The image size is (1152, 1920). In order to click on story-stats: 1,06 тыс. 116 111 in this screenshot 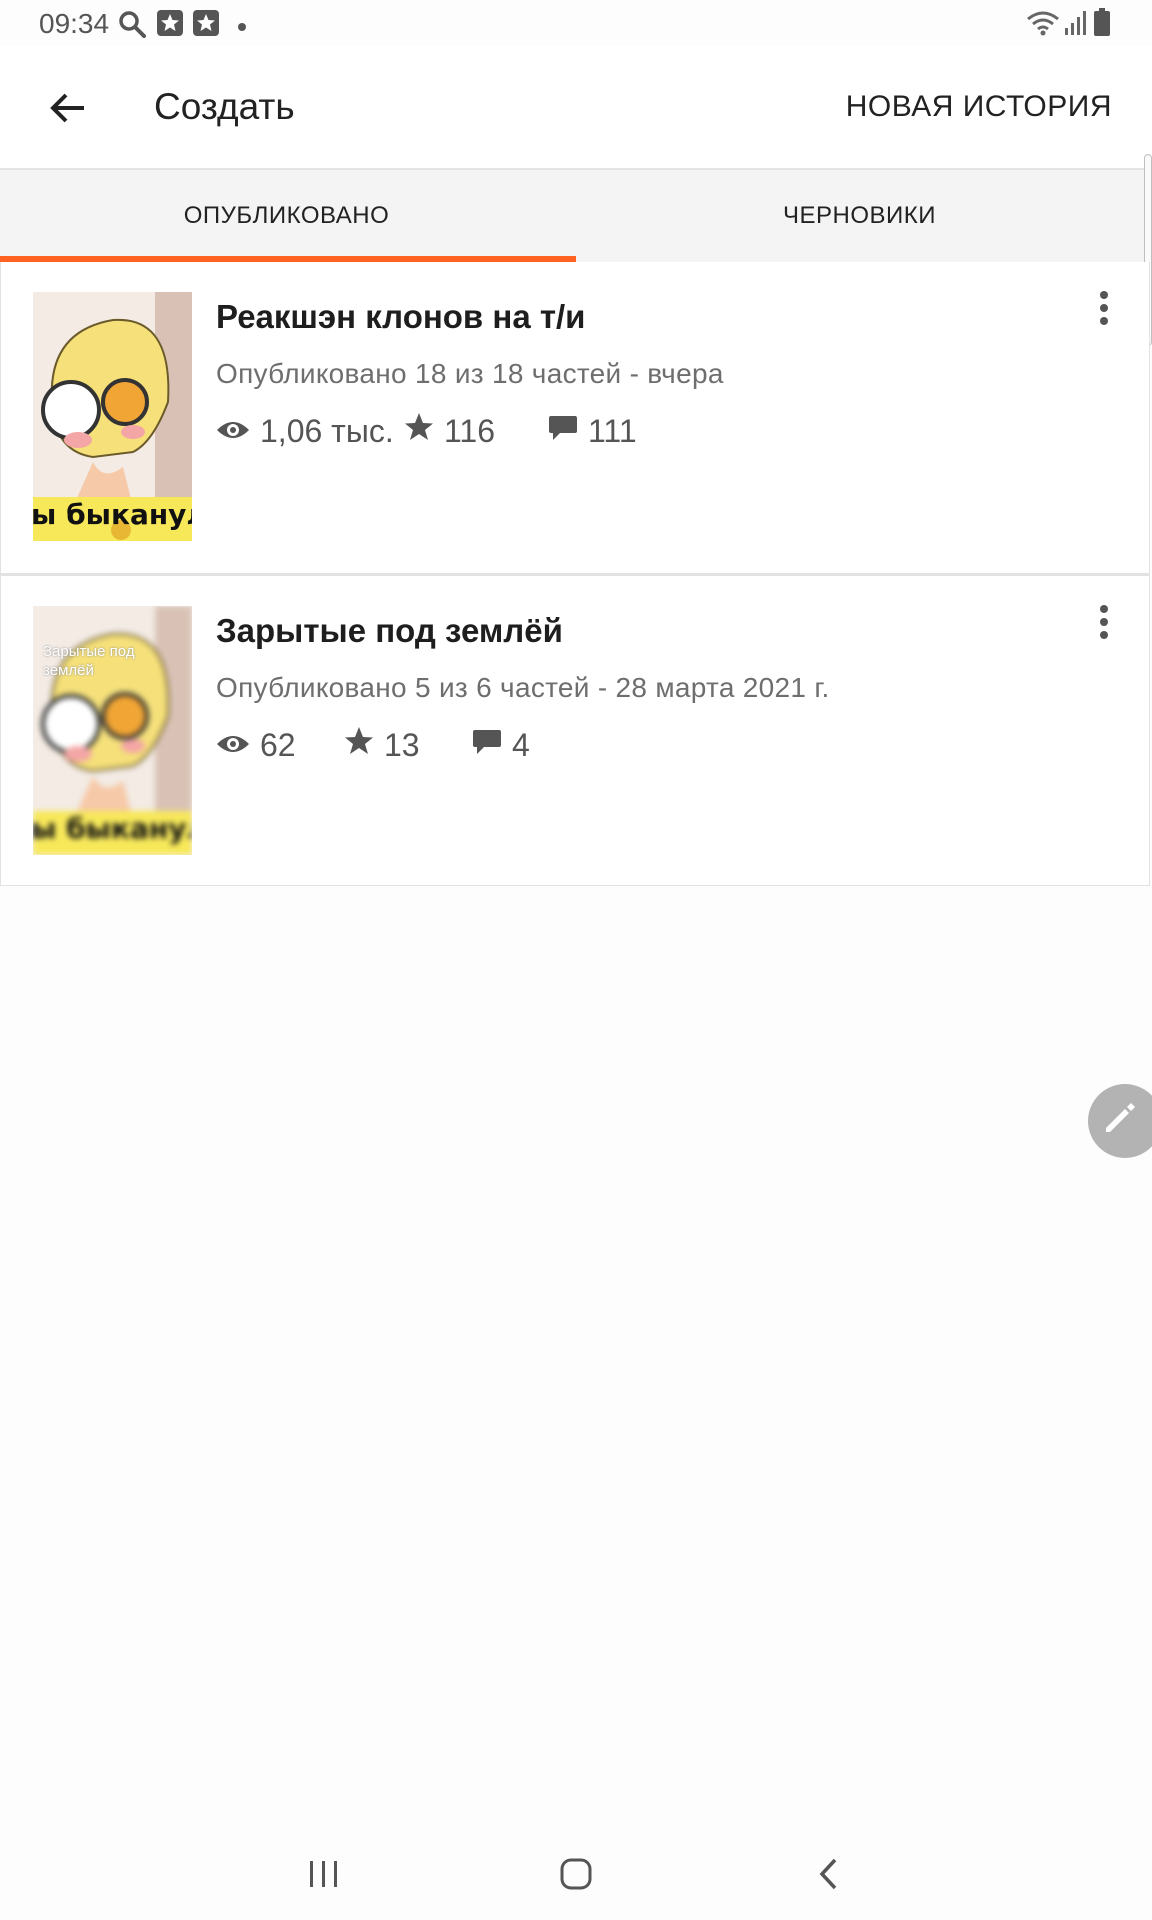, I will do `click(426, 431)`.